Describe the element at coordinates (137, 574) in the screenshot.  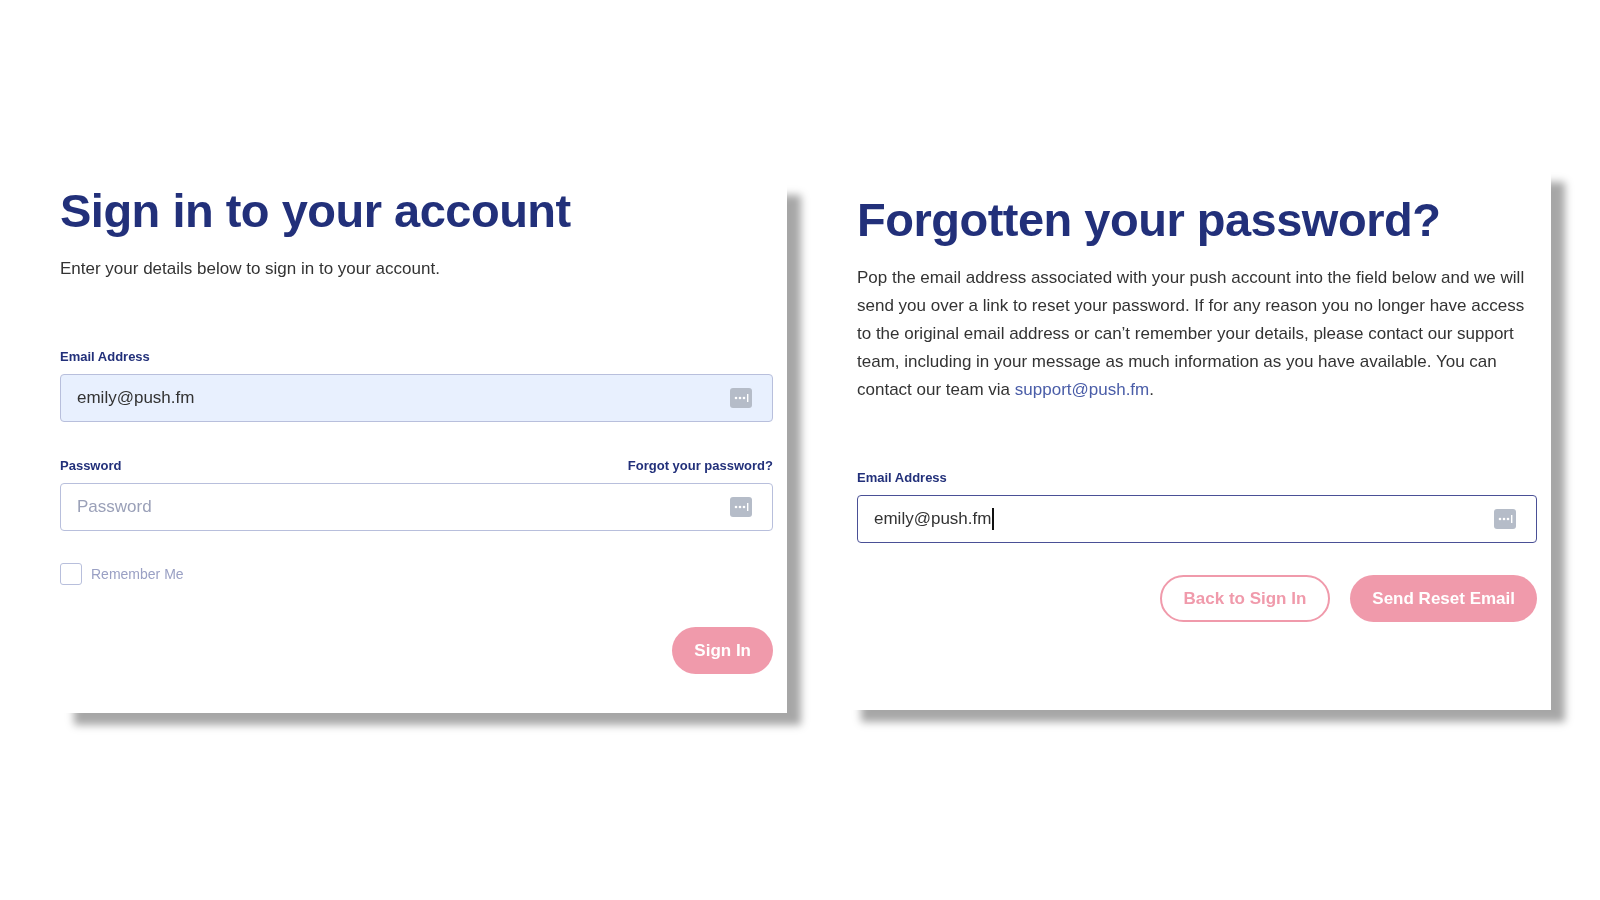
I see `checkbox-label: Remember Me` at that location.